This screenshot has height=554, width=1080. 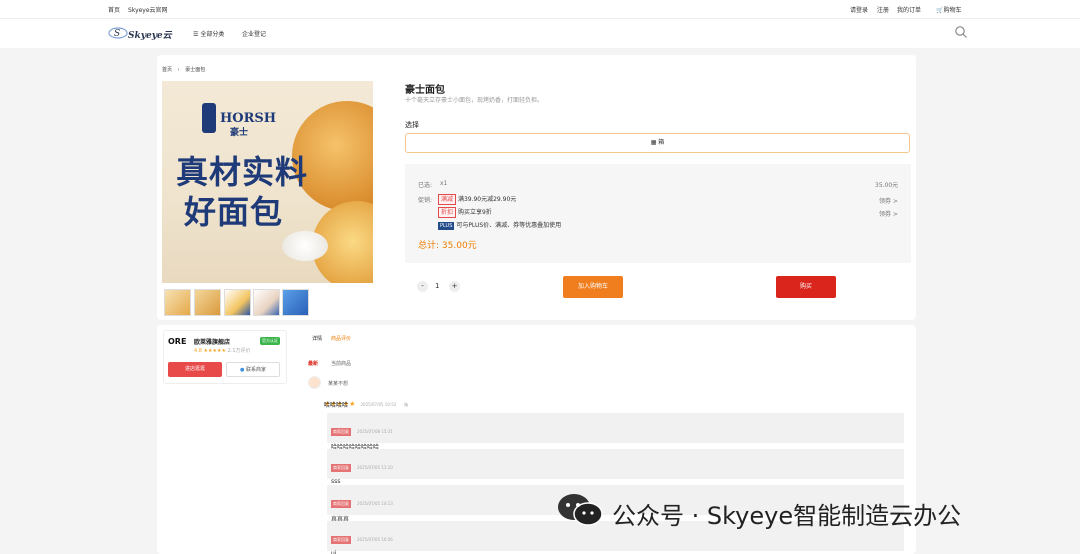 I want to click on qty-minus-button: -, so click(x=422, y=286).